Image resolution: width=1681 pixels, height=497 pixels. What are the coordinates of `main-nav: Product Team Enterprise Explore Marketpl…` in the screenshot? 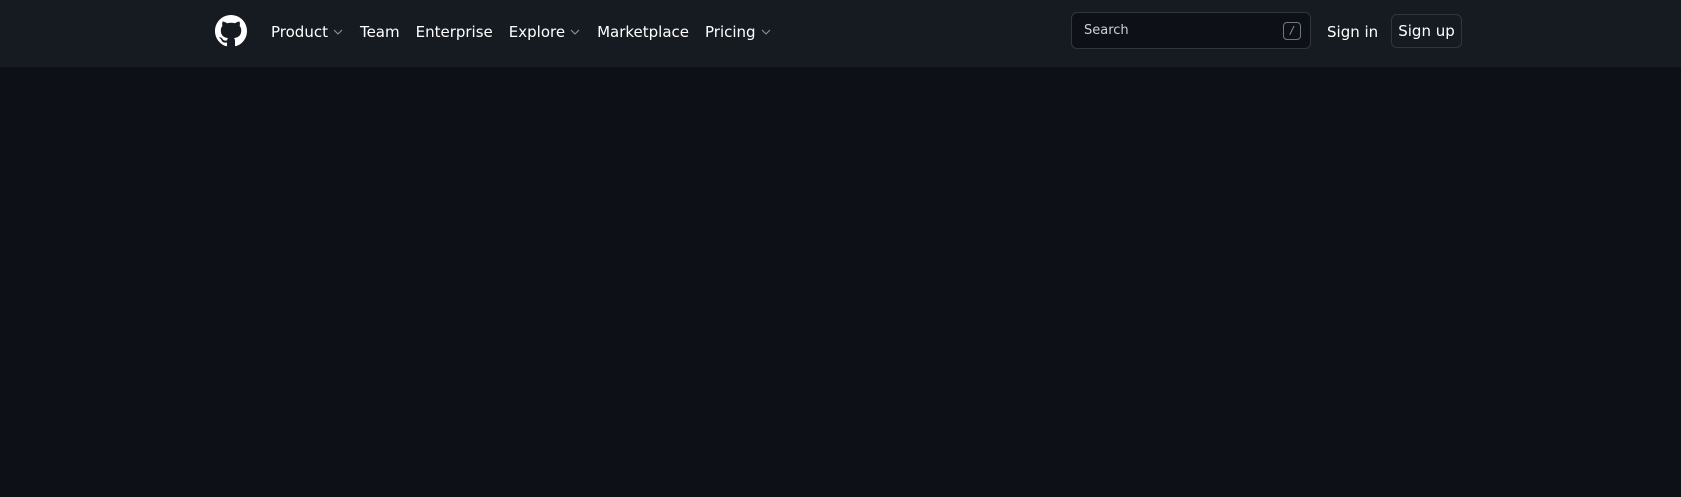 It's located at (529, 31).